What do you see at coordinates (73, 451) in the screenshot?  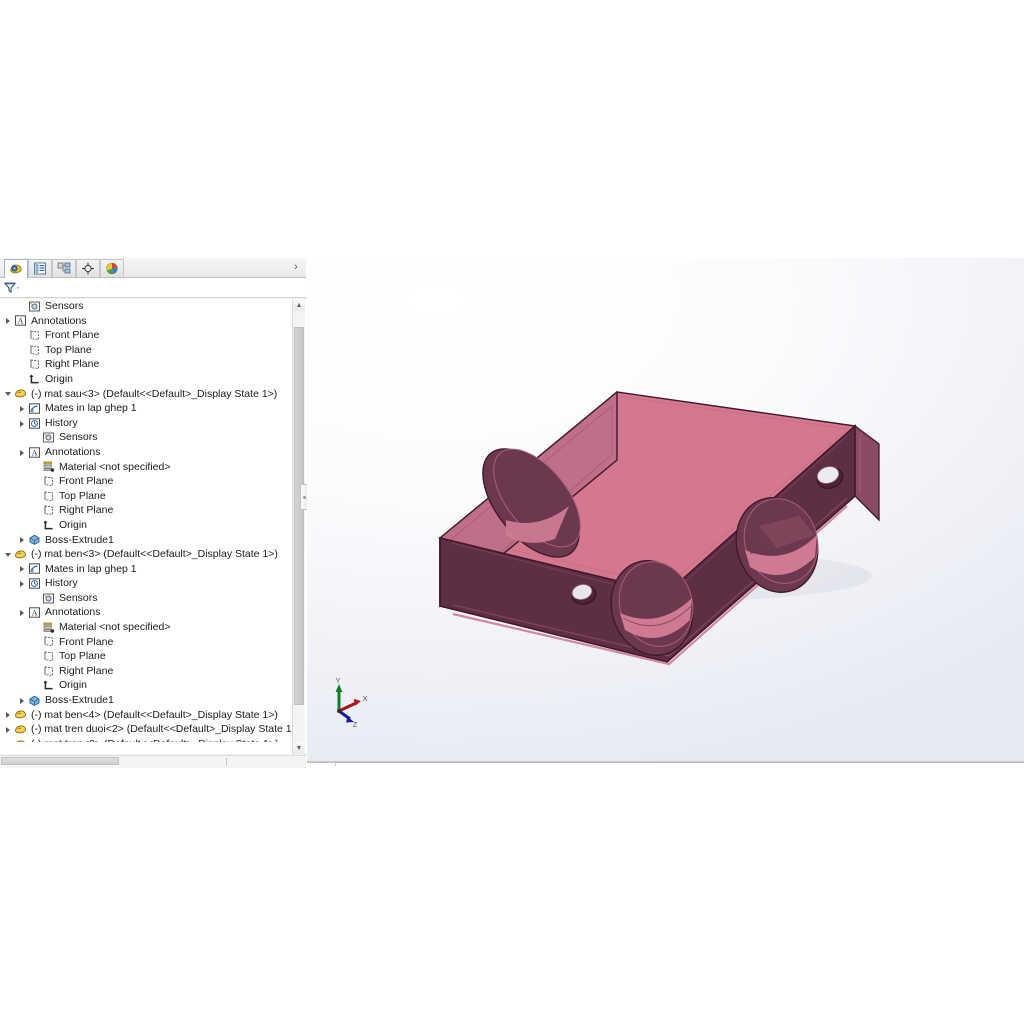 I see `tree-item-label: Annotations` at bounding box center [73, 451].